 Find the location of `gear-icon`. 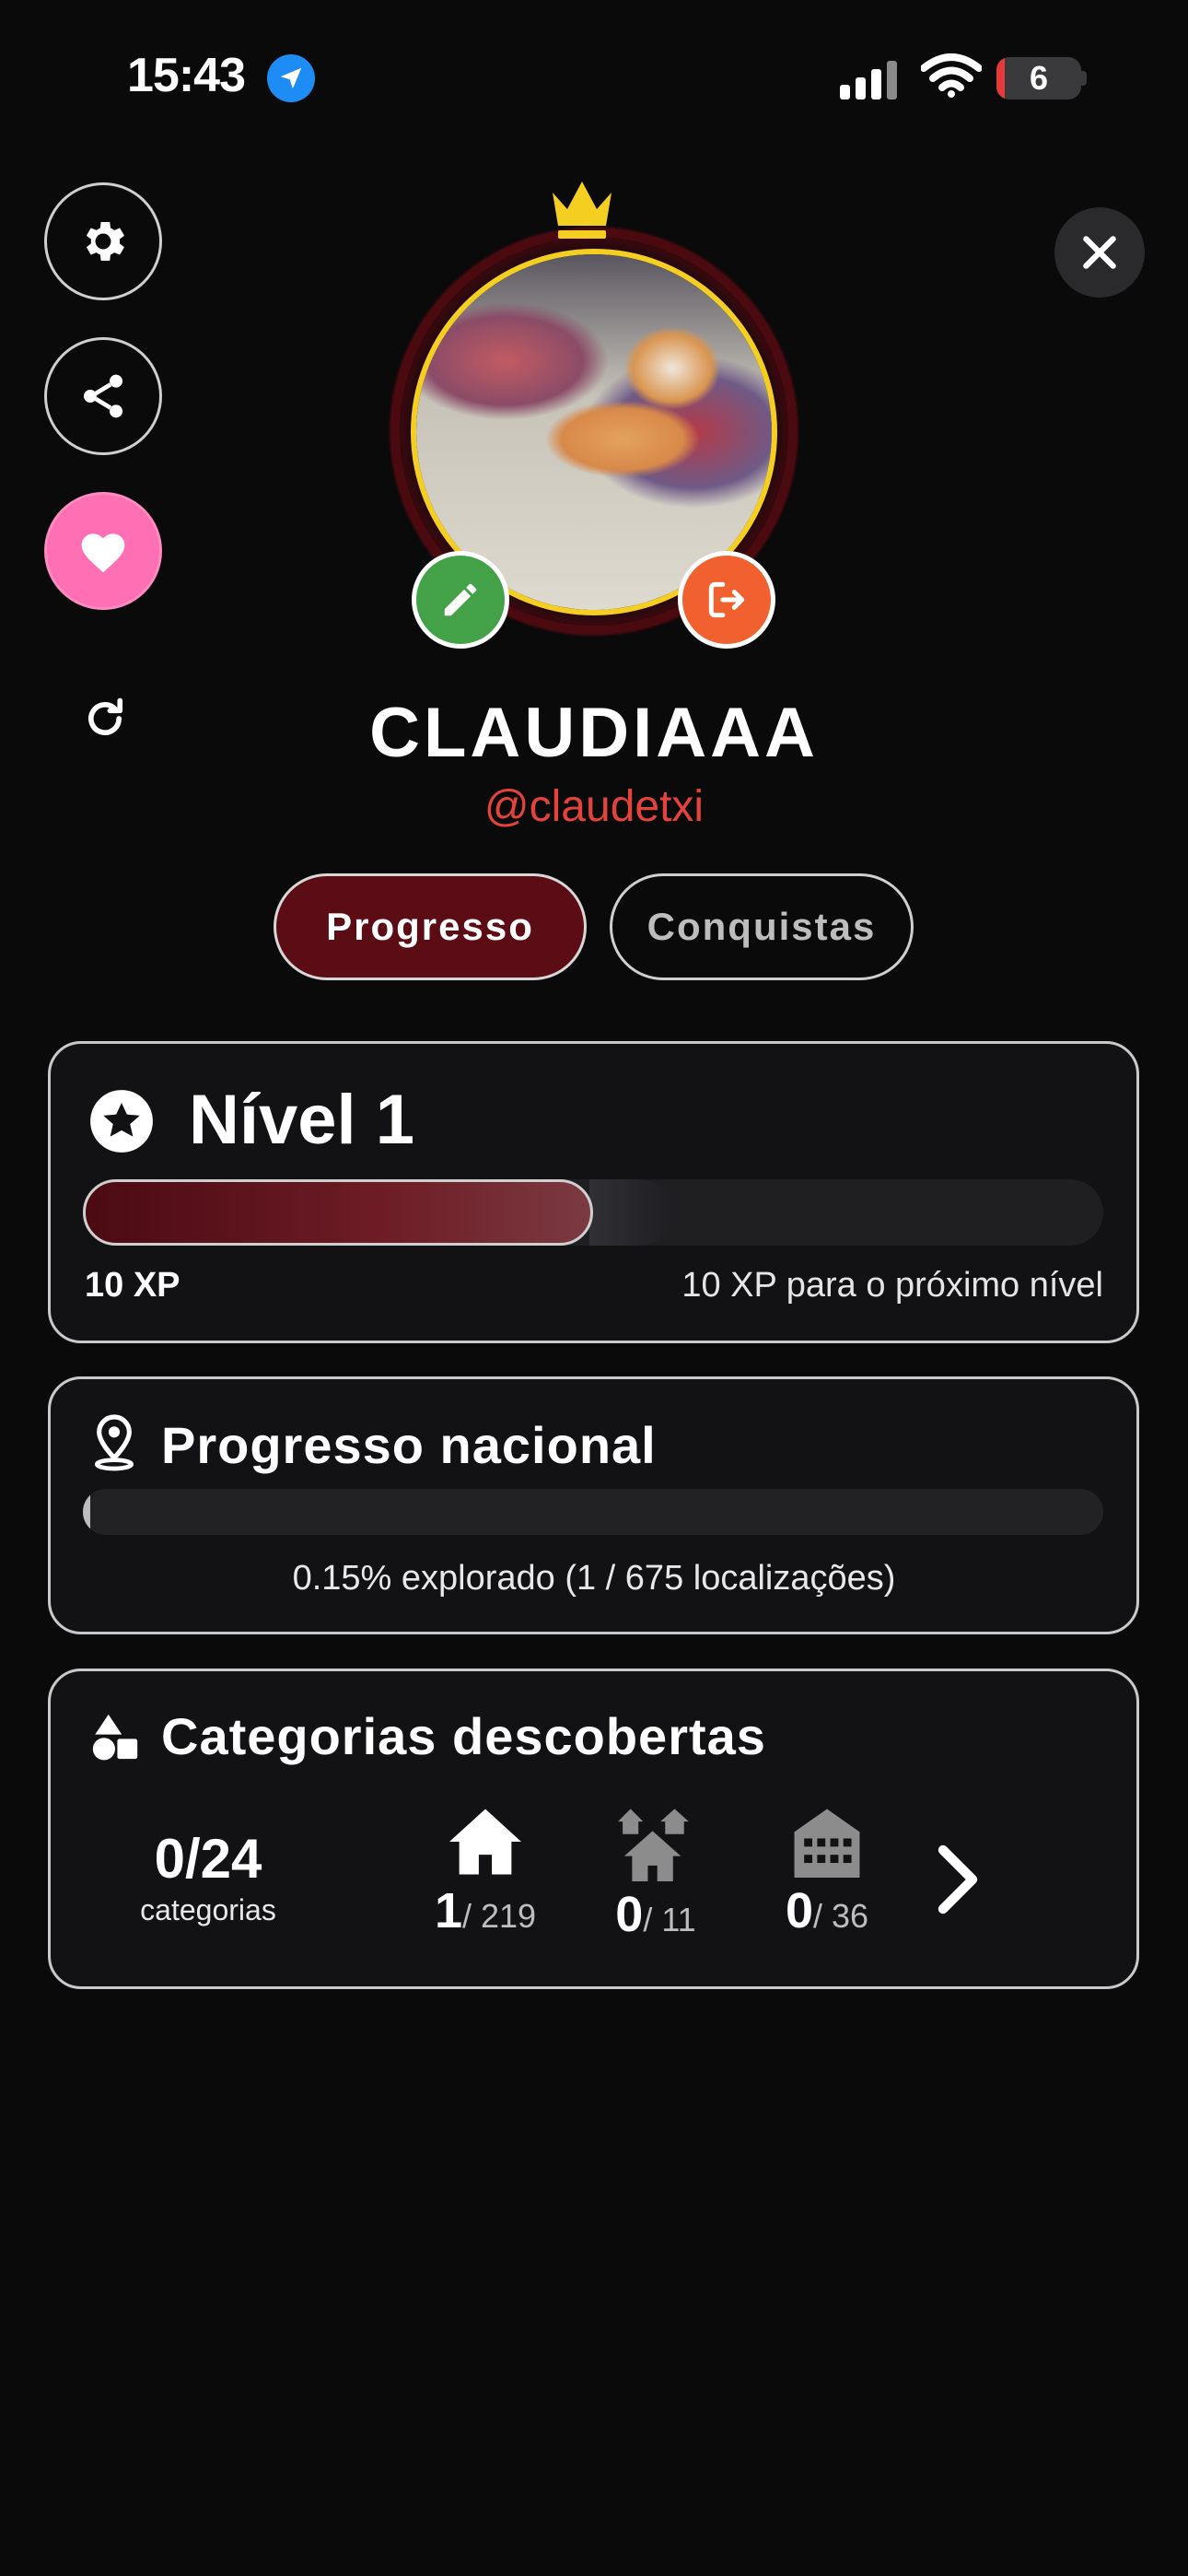

gear-icon is located at coordinates (105, 241).